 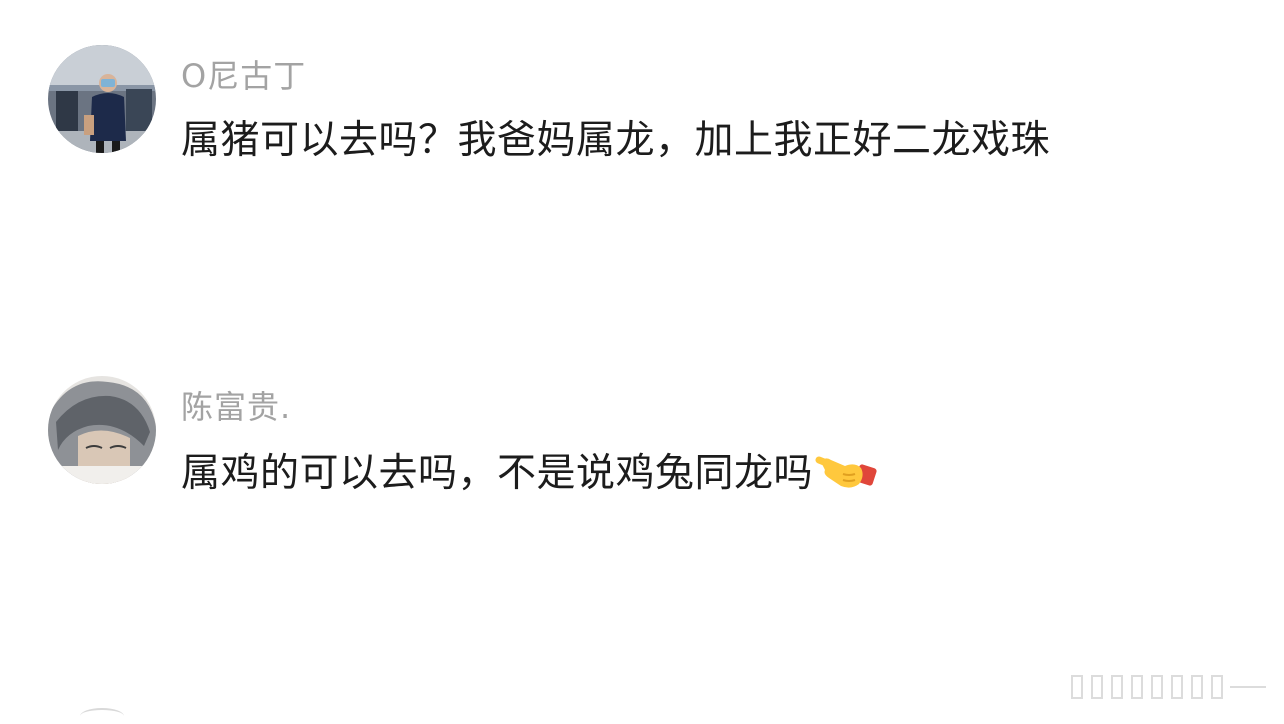 I want to click on user-photo-gray-hair-icon, so click(x=102, y=430).